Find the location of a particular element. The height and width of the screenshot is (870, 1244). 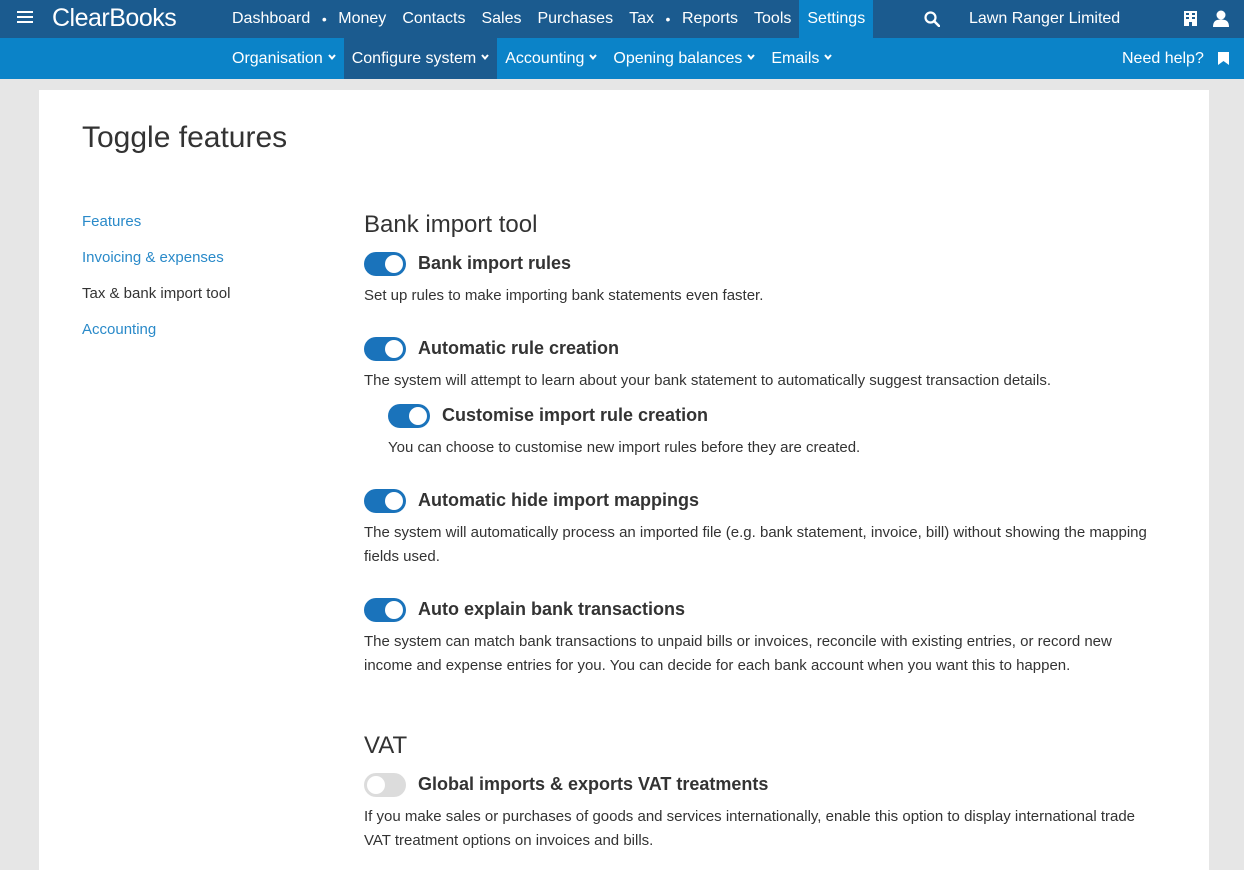

menu-icon is located at coordinates (25, 18).